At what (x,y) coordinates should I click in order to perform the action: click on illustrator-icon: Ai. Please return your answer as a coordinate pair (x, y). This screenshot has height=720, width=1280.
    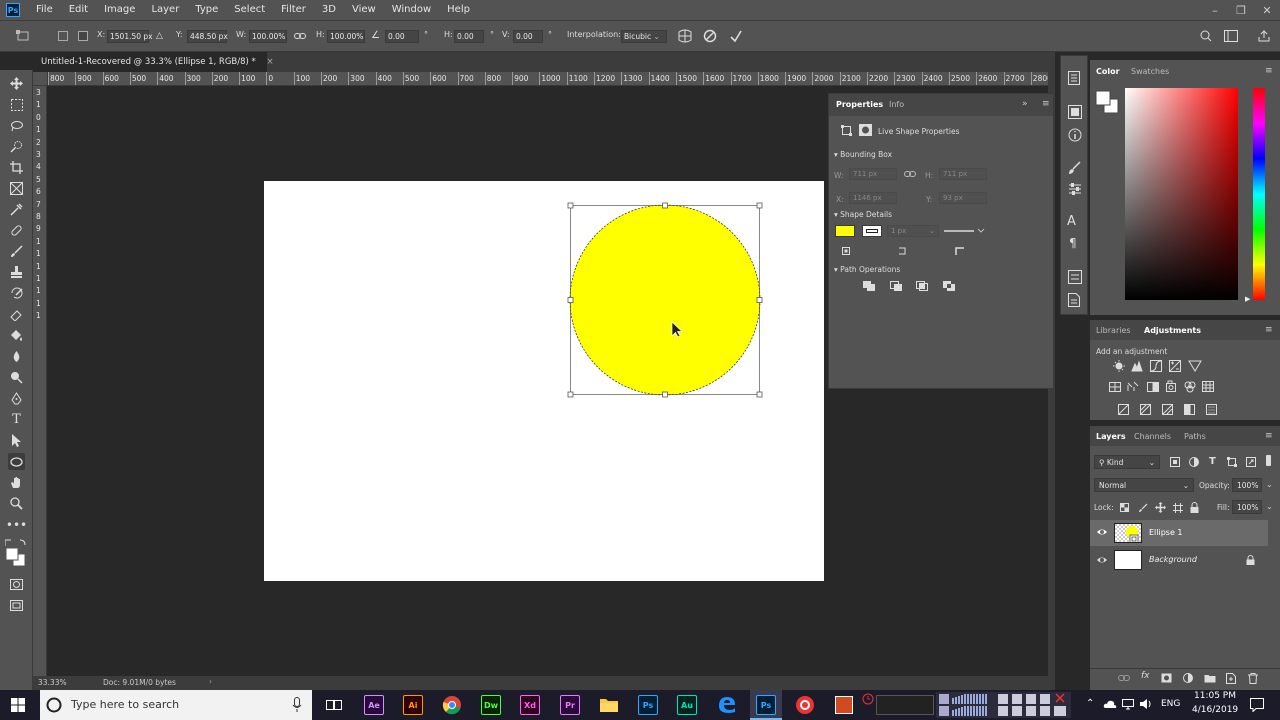
    Looking at the image, I should click on (413, 705).